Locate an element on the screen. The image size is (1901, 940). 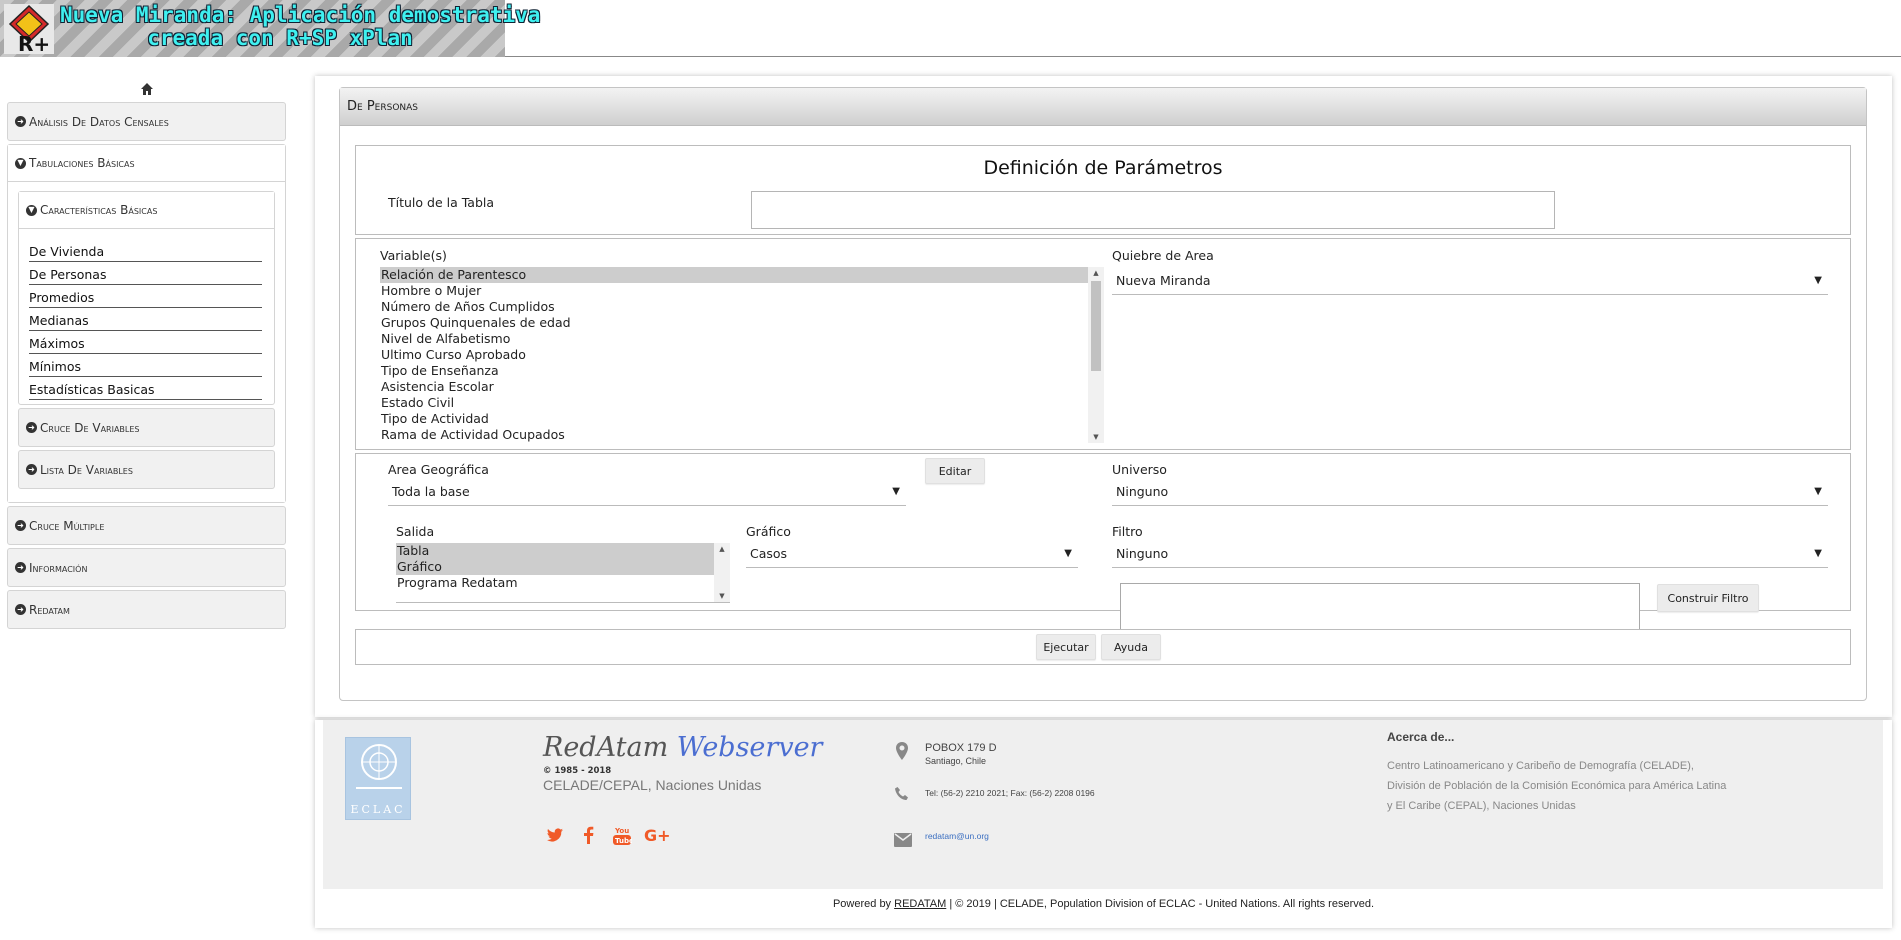
phone-icon is located at coordinates (901, 793).